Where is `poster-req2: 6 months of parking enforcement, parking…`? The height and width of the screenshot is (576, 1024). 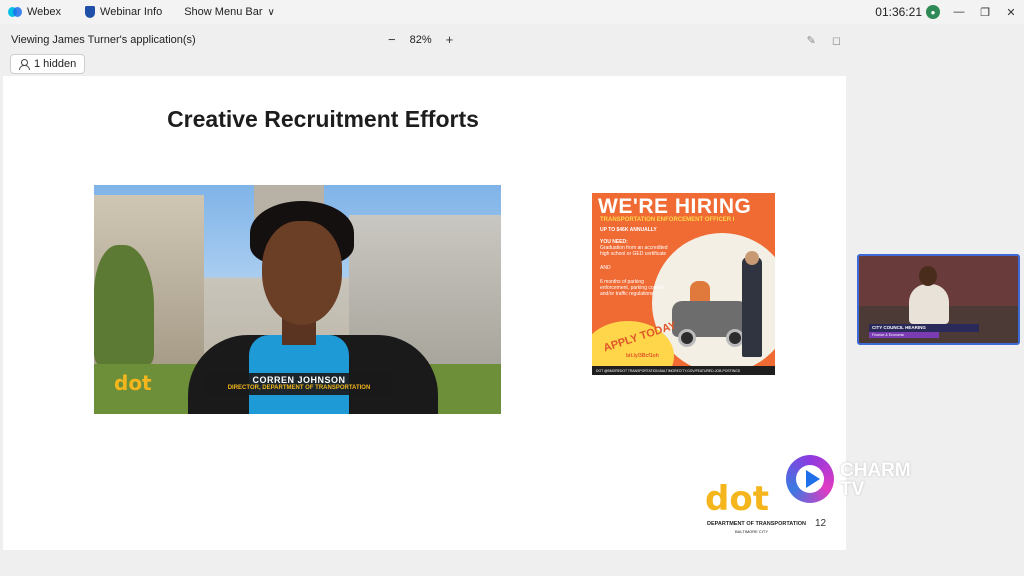
poster-req2: 6 months of parking enforcement, parking… is located at coordinates (632, 288).